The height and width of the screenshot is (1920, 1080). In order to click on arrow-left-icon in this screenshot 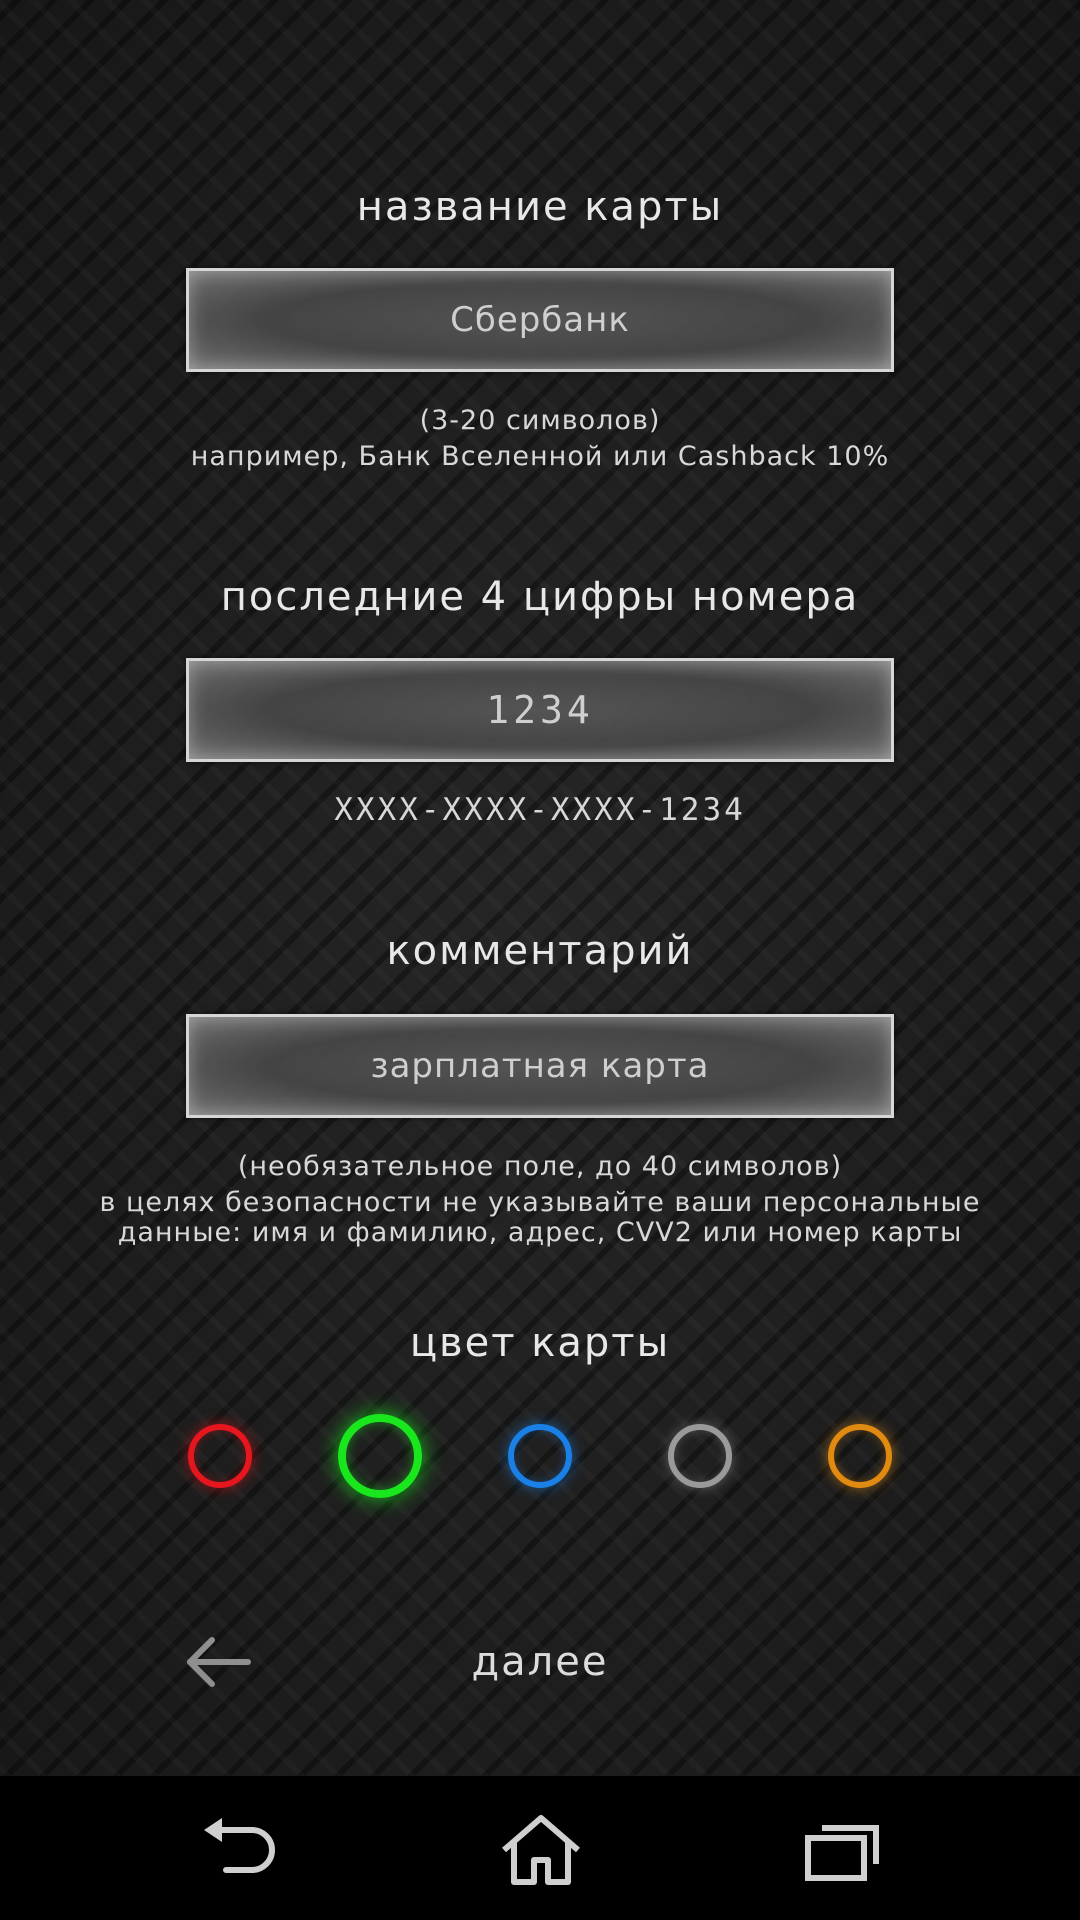, I will do `click(219, 1662)`.